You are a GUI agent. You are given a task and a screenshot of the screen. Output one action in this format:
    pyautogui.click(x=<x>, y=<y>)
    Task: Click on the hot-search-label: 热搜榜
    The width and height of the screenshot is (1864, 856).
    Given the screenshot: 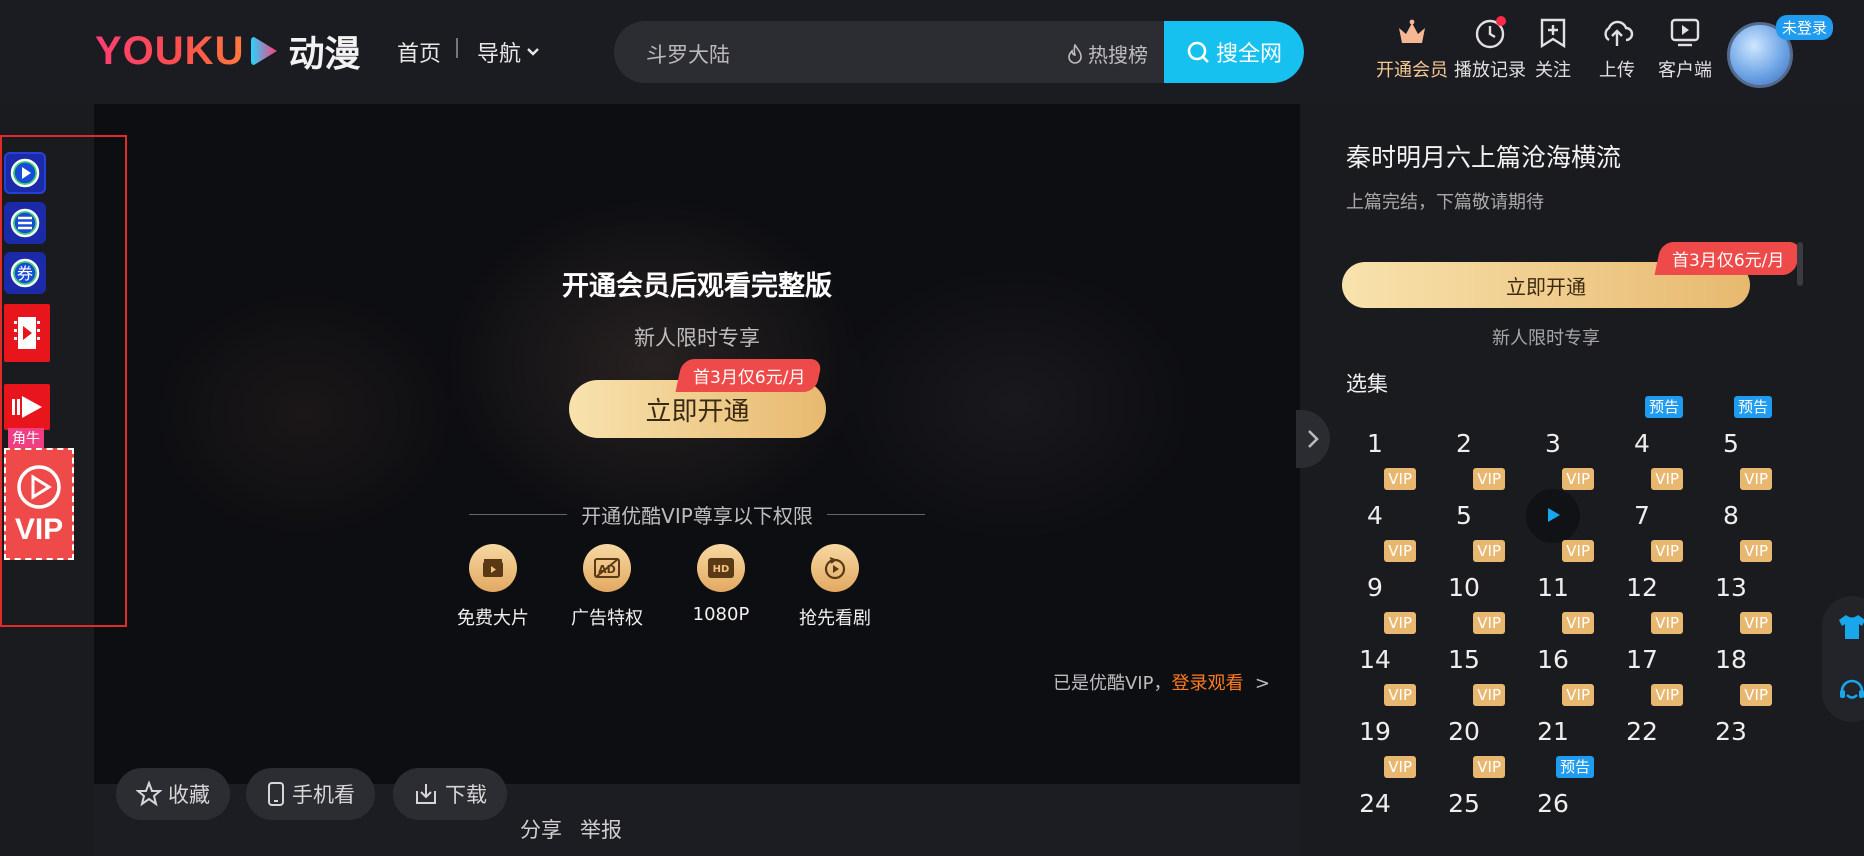 What is the action you would take?
    pyautogui.click(x=1118, y=55)
    